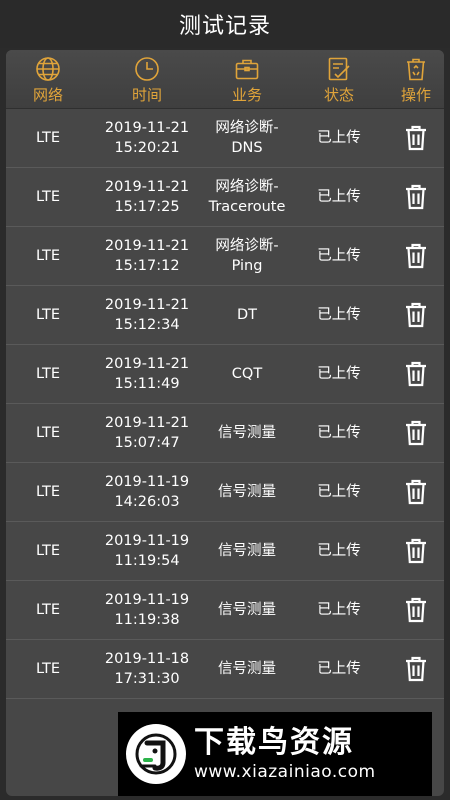 Image resolution: width=450 pixels, height=800 pixels. I want to click on title-bar: 测试记录, so click(225, 24).